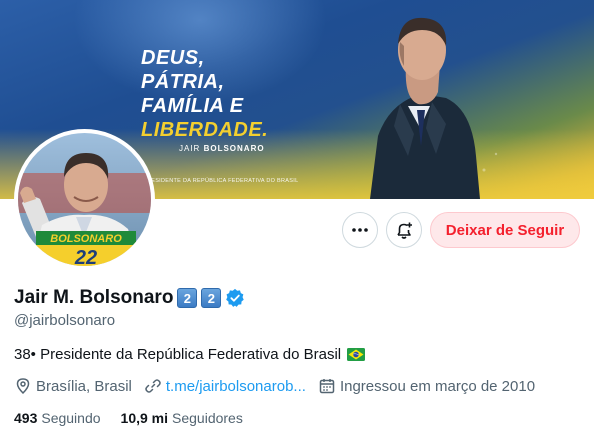 The width and height of the screenshot is (594, 436). Describe the element at coordinates (327, 386) in the screenshot. I see `calendar-icon` at that location.